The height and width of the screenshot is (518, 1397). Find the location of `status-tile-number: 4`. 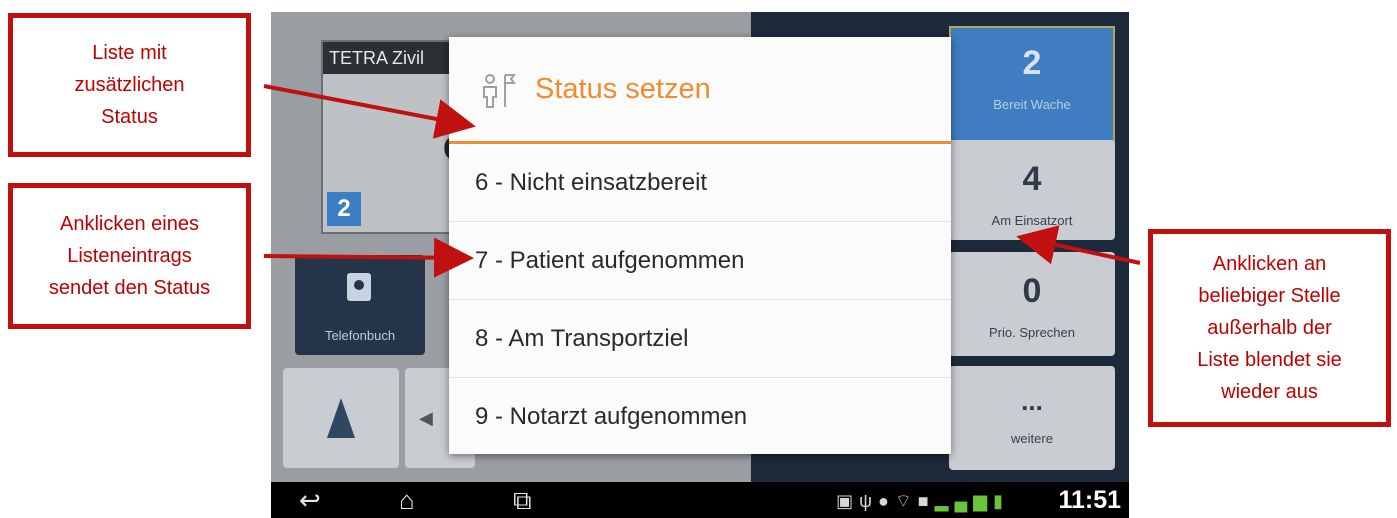

status-tile-number: 4 is located at coordinates (1032, 179).